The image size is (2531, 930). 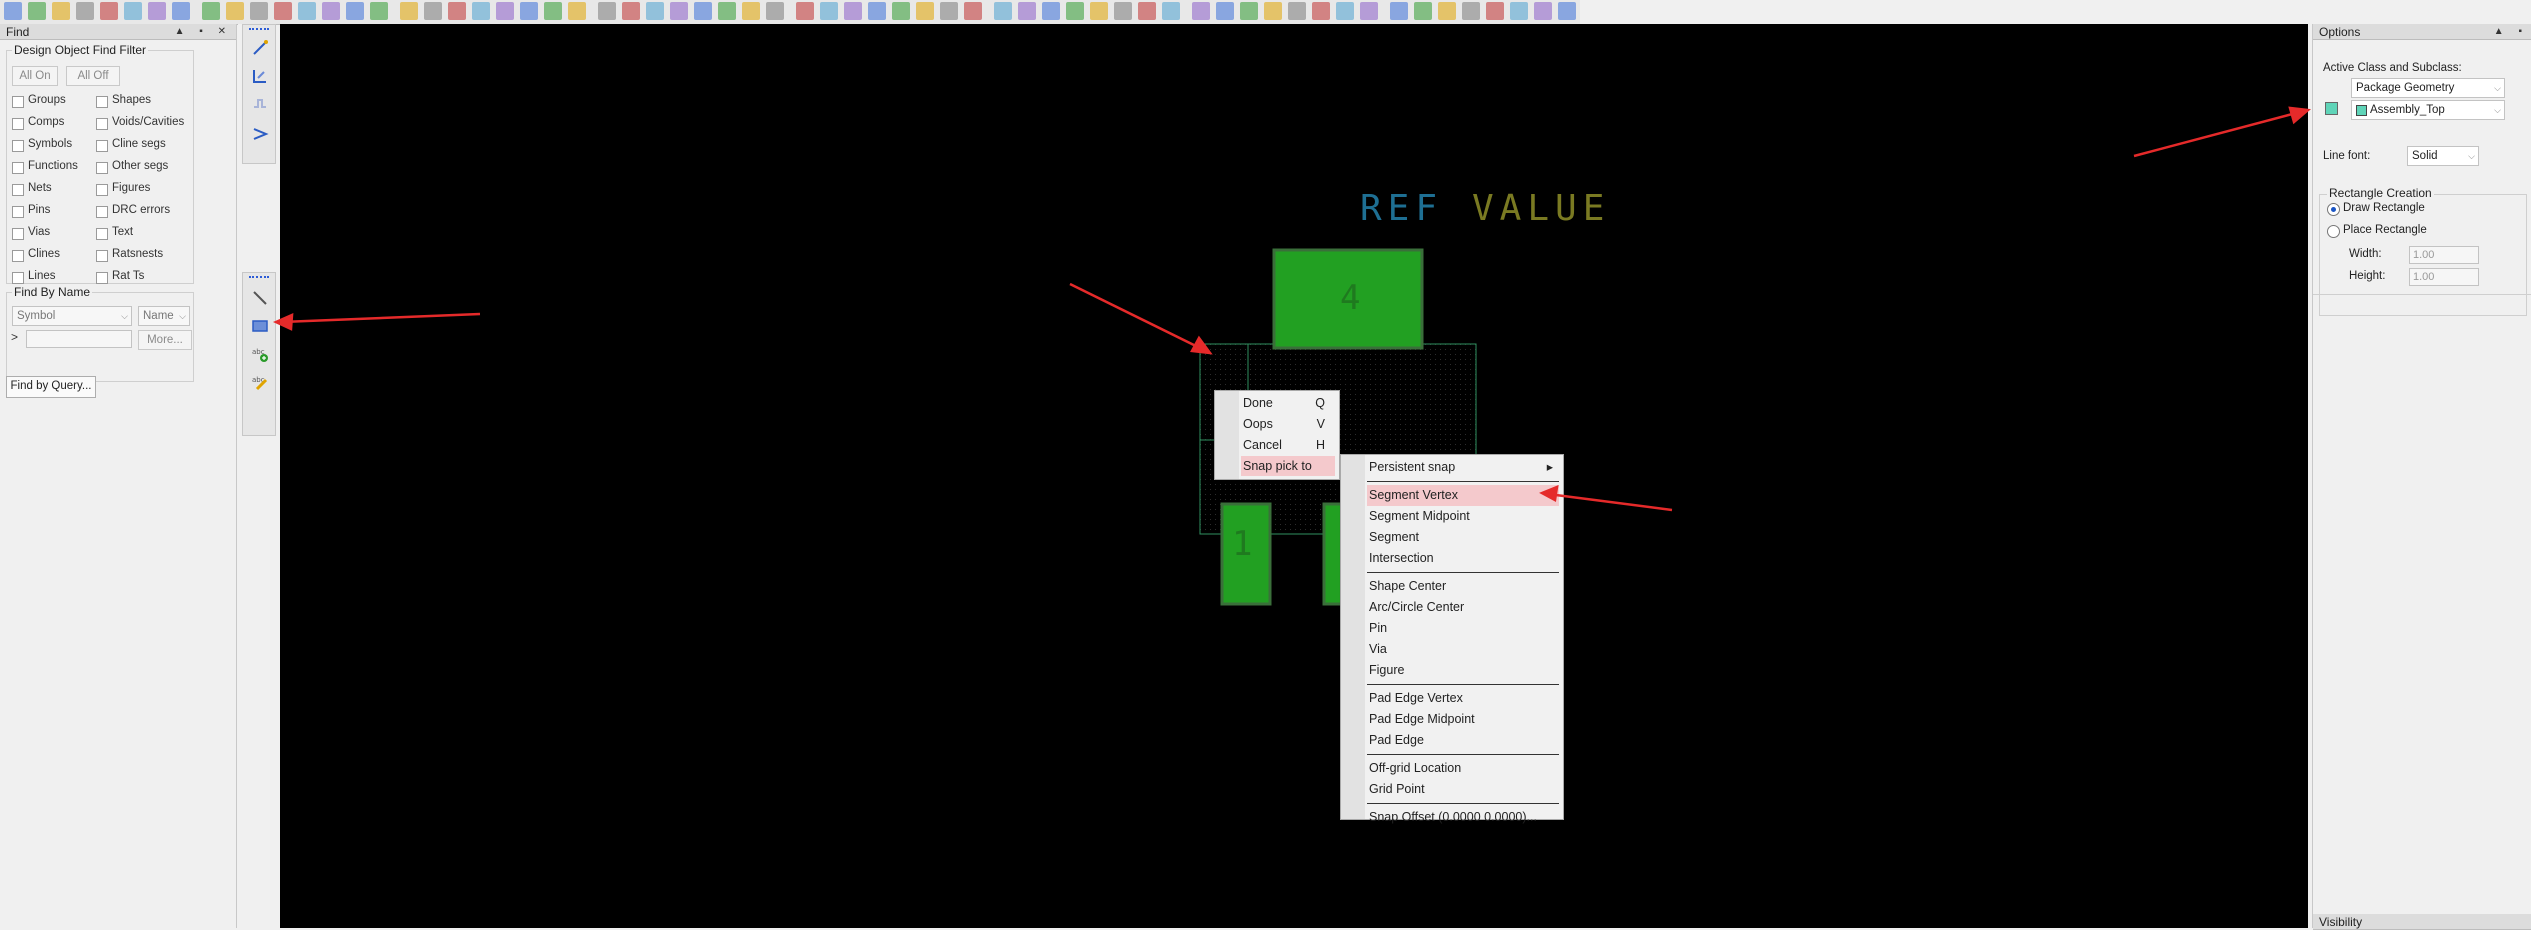 What do you see at coordinates (2422, 32) in the screenshot?
I see `options-panel-header: Options ▲ ▪` at bounding box center [2422, 32].